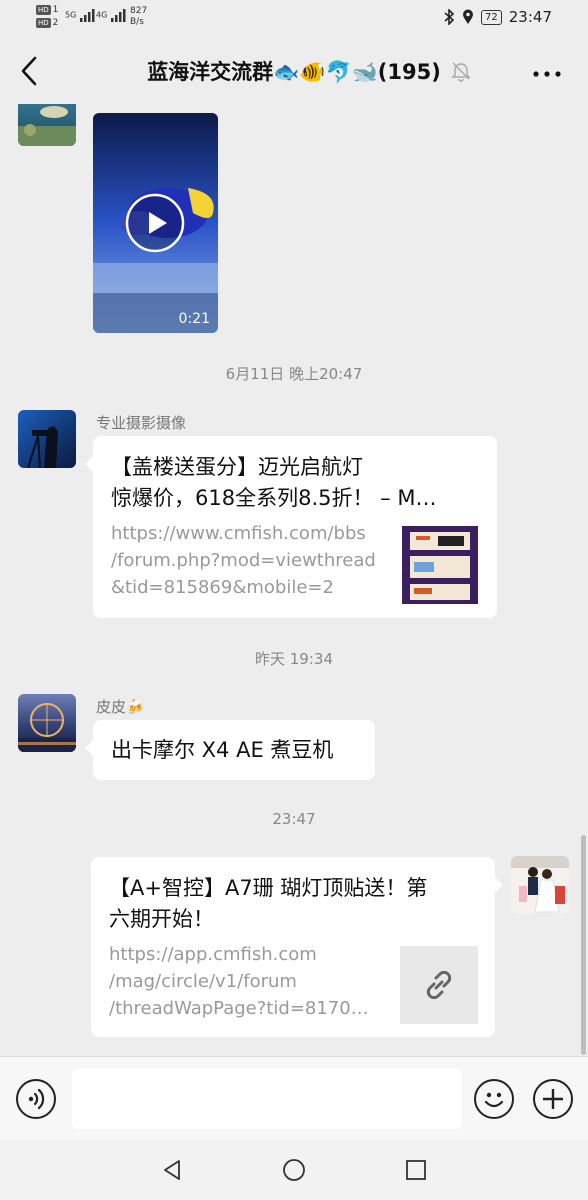  I want to click on bluetooth-icon, so click(449, 17).